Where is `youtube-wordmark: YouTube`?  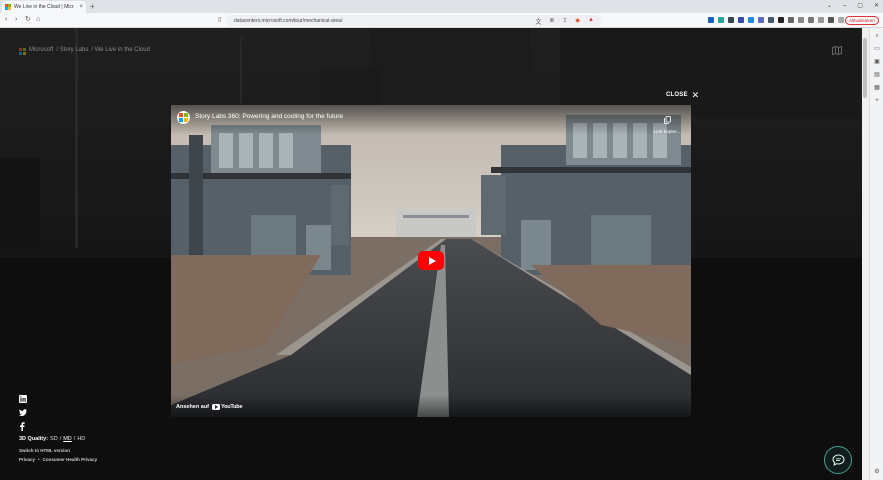 youtube-wordmark: YouTube is located at coordinates (232, 407).